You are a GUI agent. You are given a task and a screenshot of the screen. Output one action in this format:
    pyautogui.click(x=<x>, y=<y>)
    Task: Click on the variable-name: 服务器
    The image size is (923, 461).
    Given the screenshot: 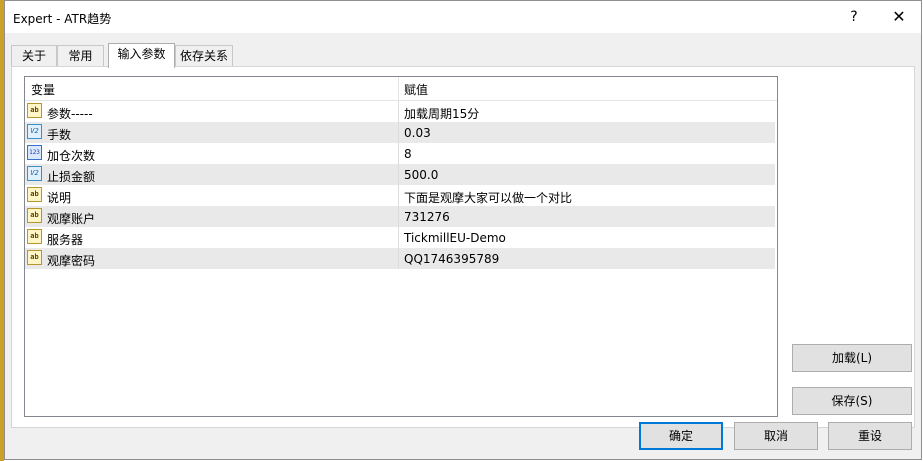 What is the action you would take?
    pyautogui.click(x=65, y=240)
    